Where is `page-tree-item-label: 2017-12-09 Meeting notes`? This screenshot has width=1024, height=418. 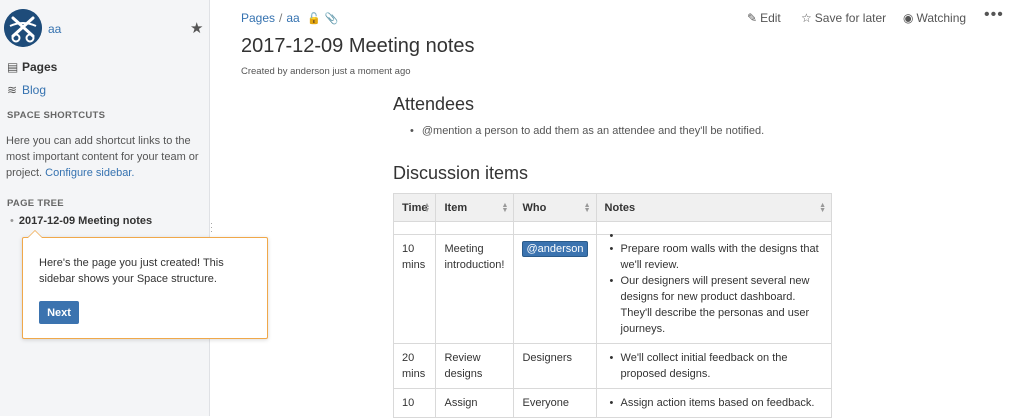 page-tree-item-label: 2017-12-09 Meeting notes is located at coordinates (85, 221).